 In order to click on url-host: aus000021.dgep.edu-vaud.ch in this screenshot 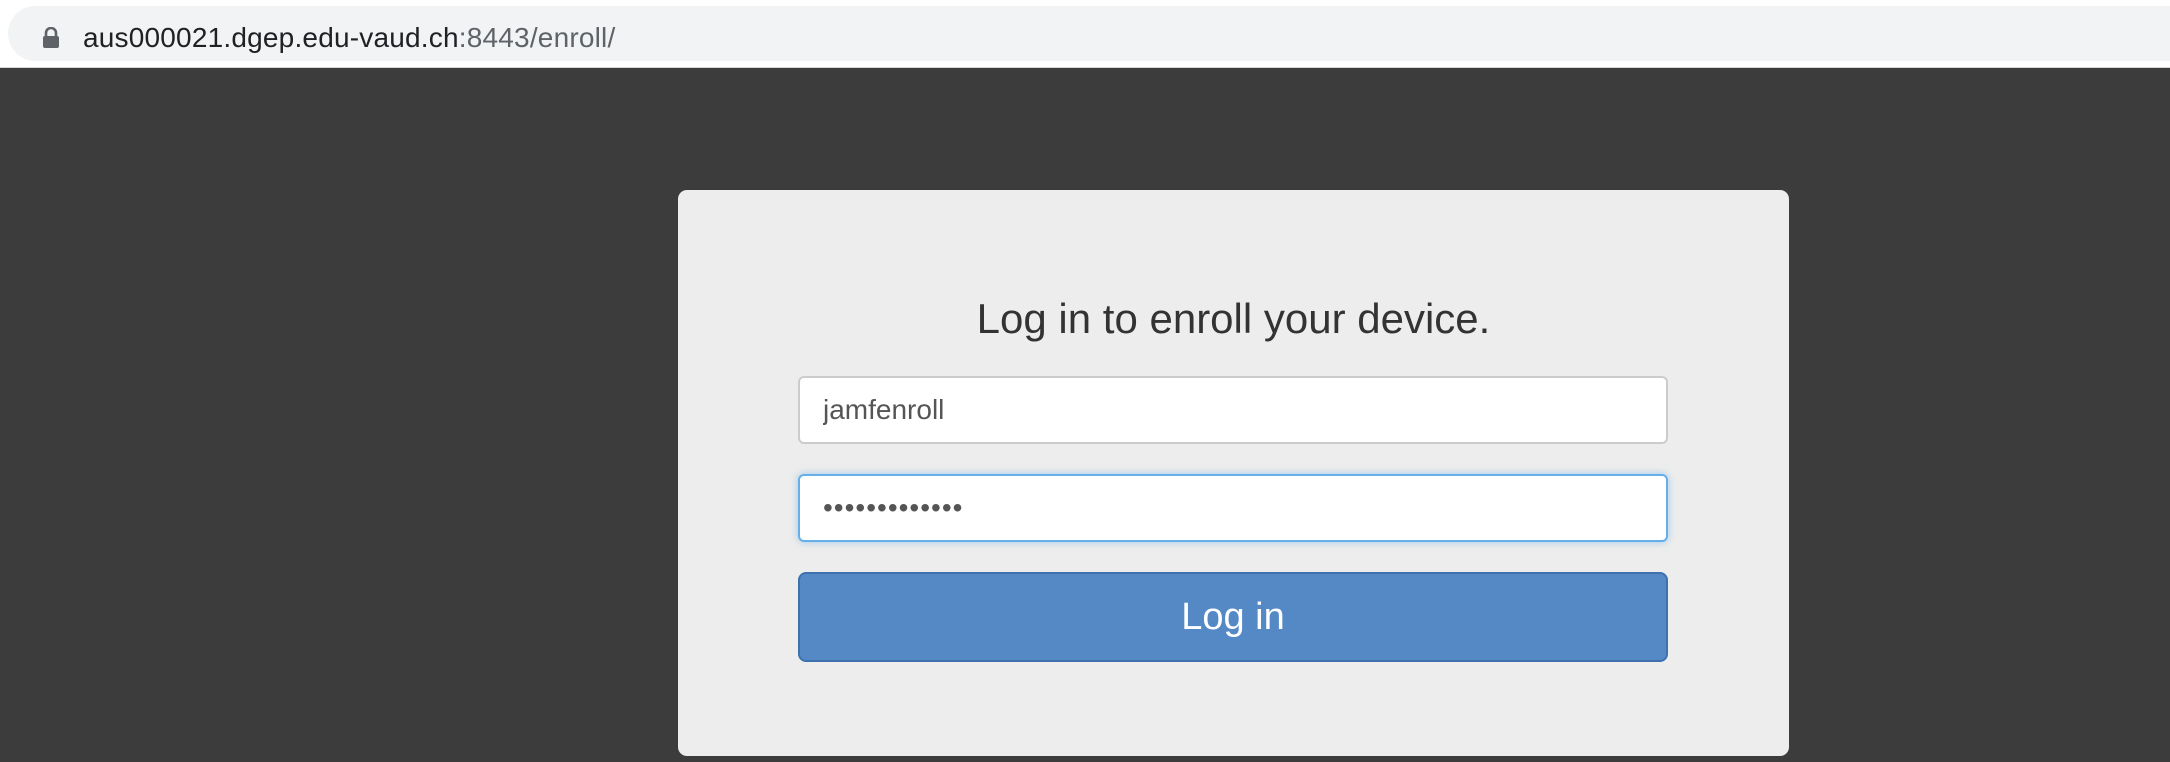, I will do `click(271, 37)`.